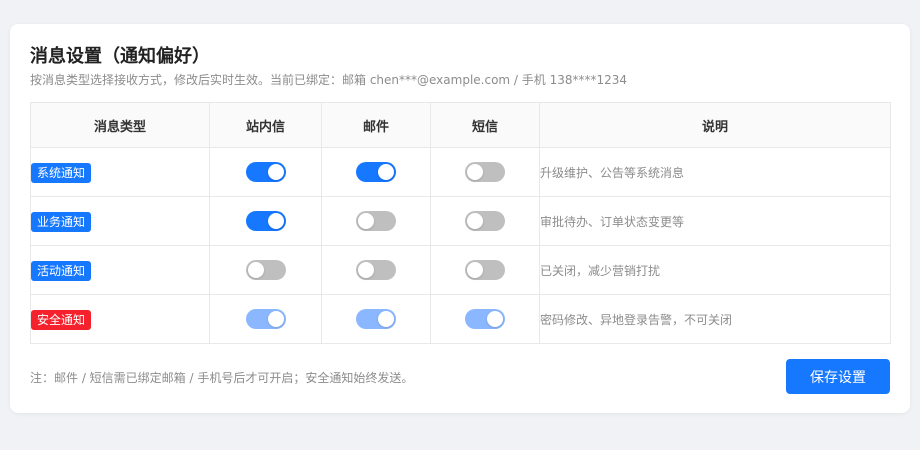  I want to click on message-type-cell: 安全通知, so click(120, 319).